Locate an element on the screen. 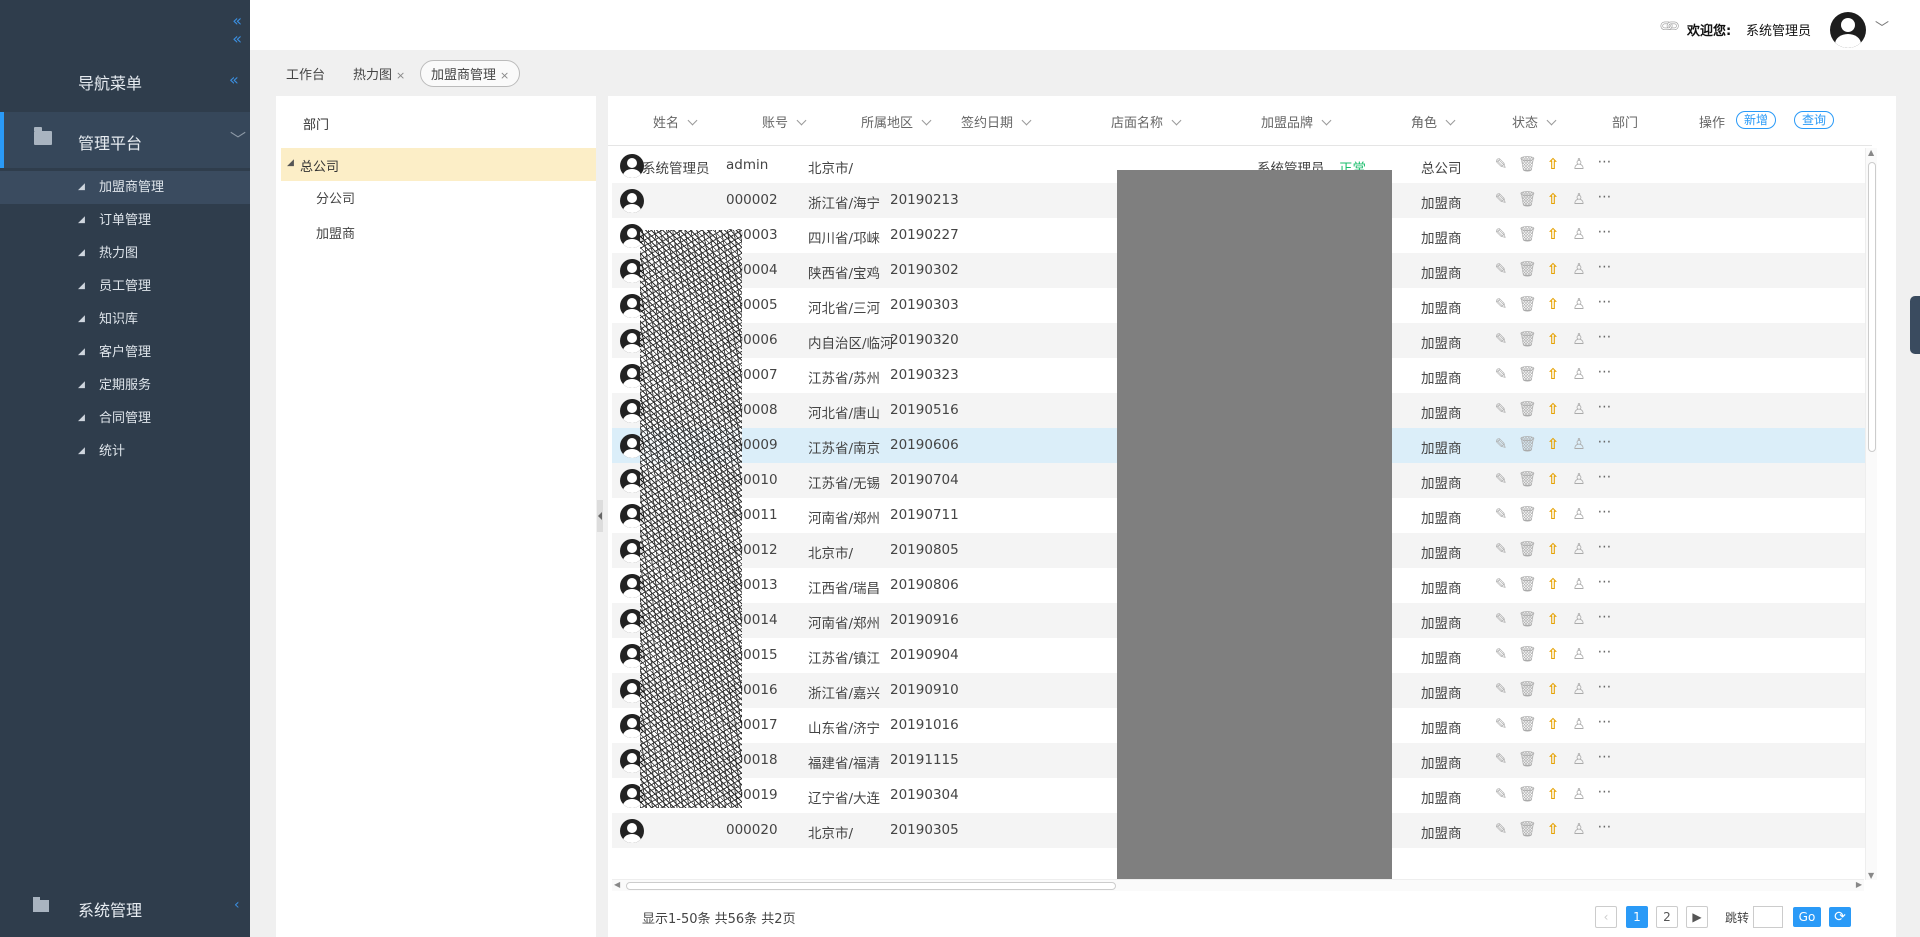  expand-icon: ◢ is located at coordinates (290, 163).